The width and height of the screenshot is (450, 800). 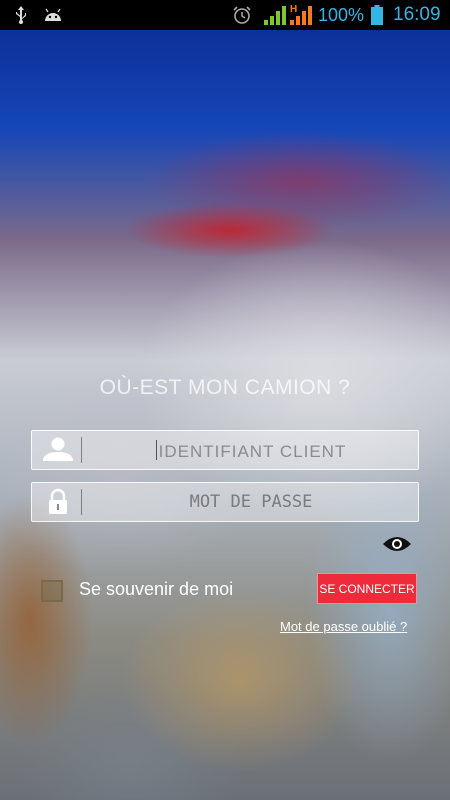 What do you see at coordinates (367, 588) in the screenshot?
I see `connect-button: SE CONNECTER` at bounding box center [367, 588].